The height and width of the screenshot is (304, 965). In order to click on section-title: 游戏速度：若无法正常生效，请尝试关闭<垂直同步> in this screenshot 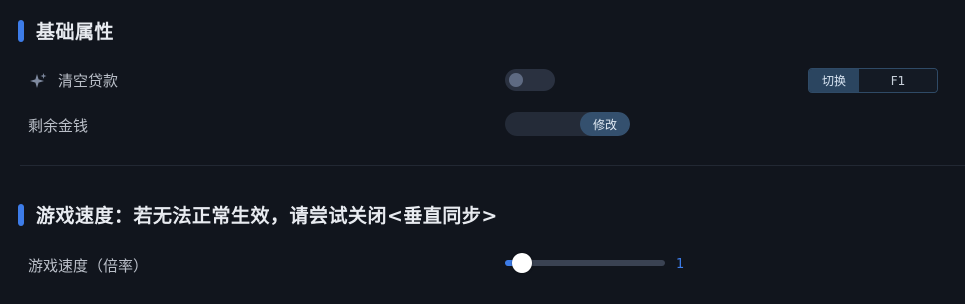, I will do `click(267, 216)`.